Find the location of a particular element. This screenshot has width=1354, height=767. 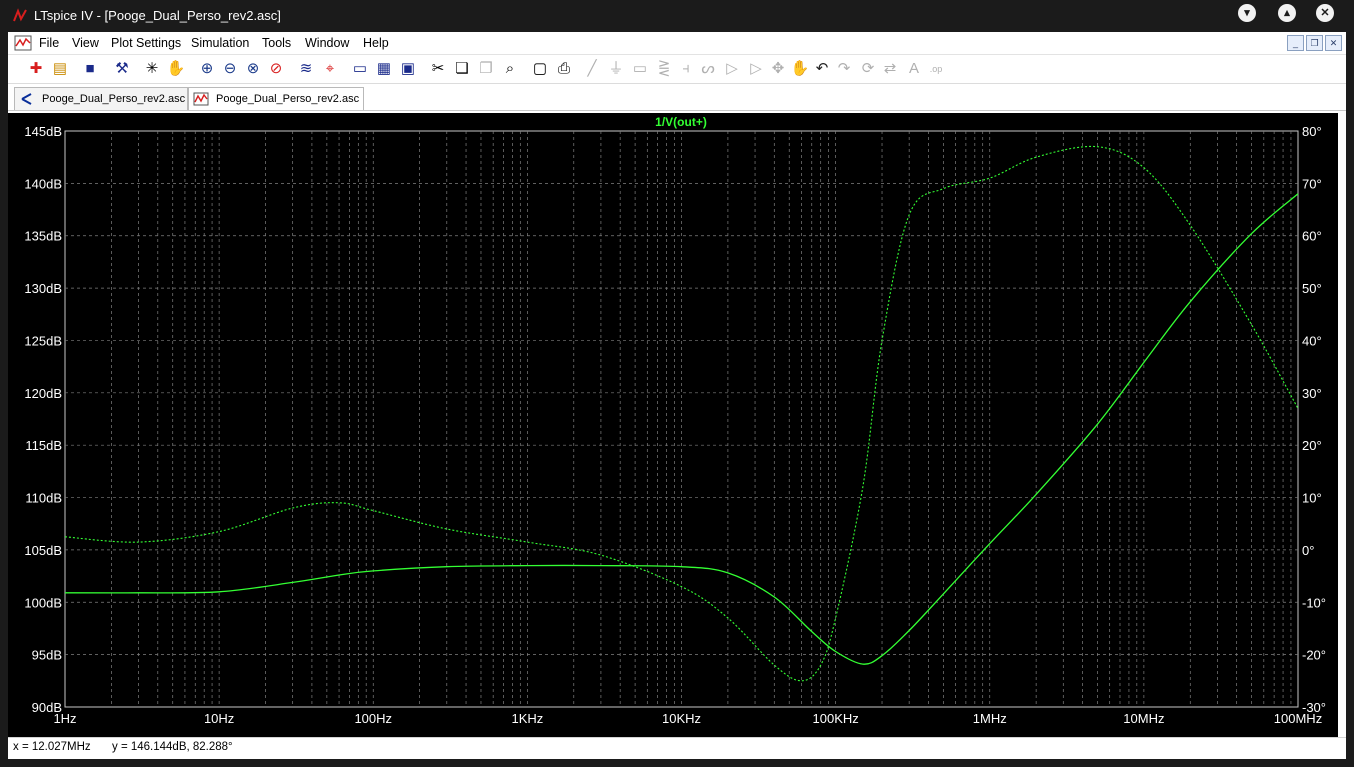

drag-icon: ✋ is located at coordinates (800, 69).